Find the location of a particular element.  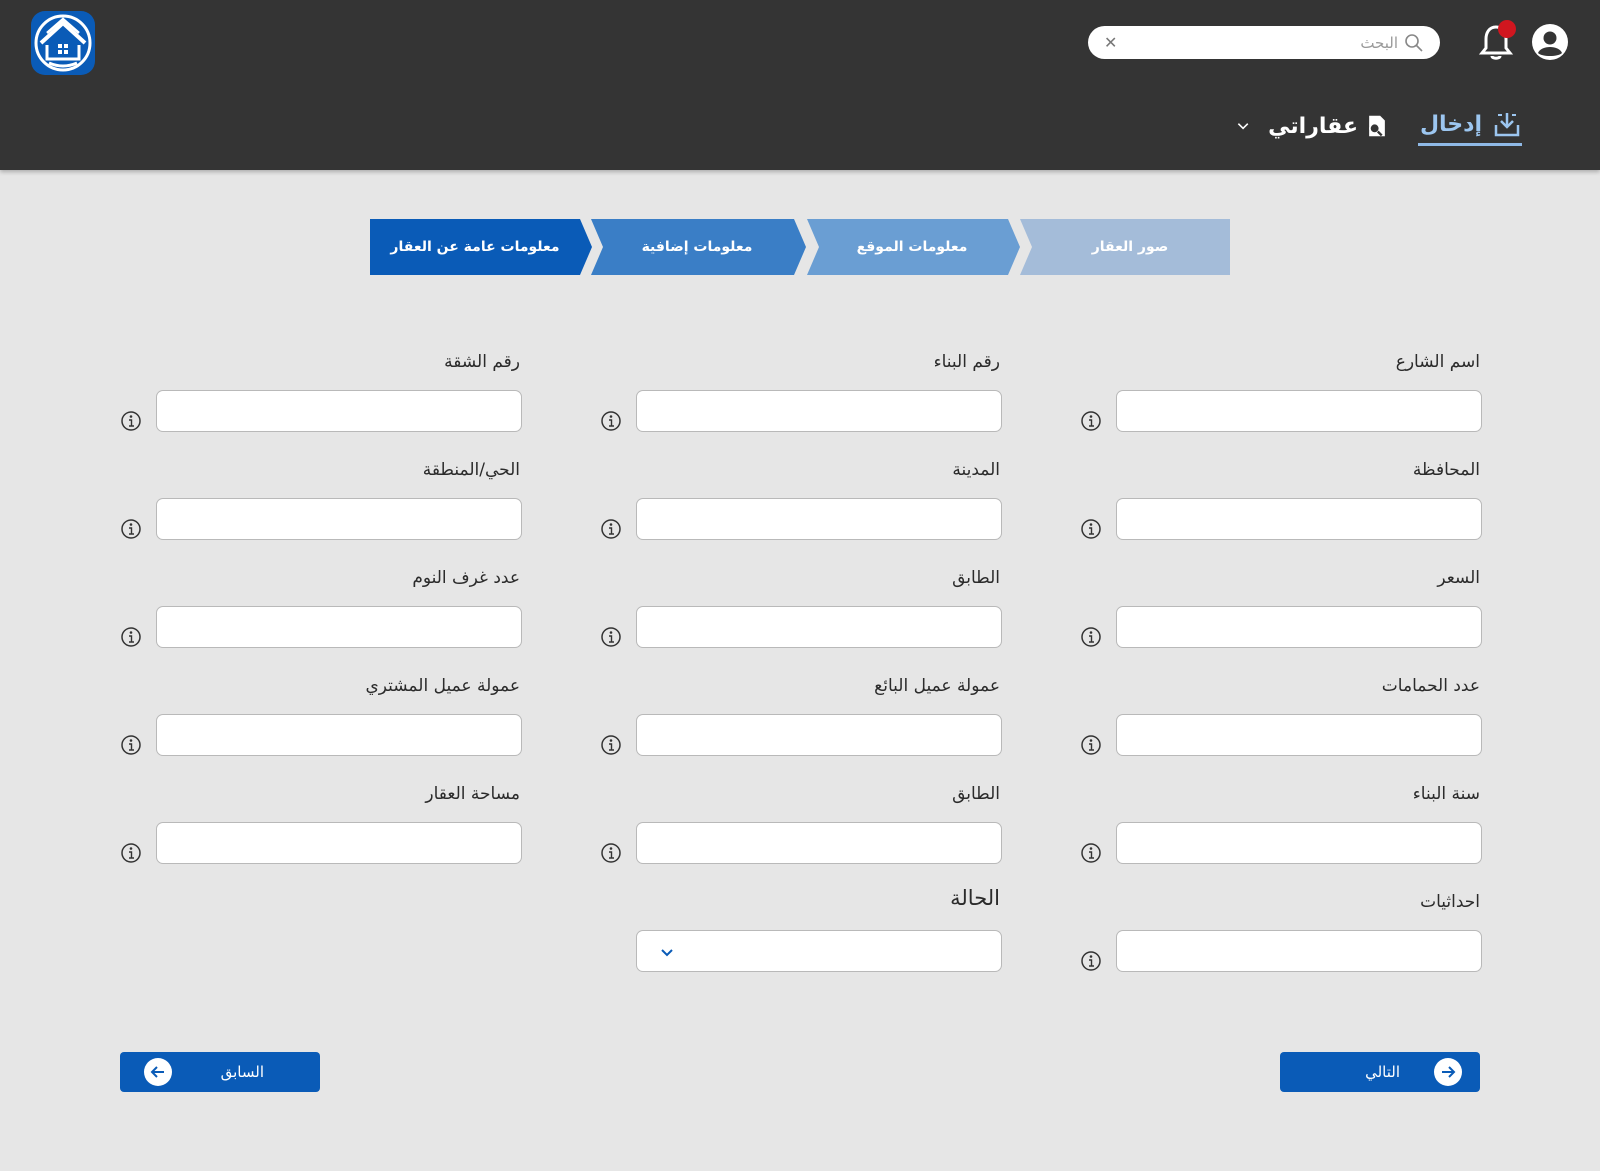

street-name-input is located at coordinates (1299, 411).